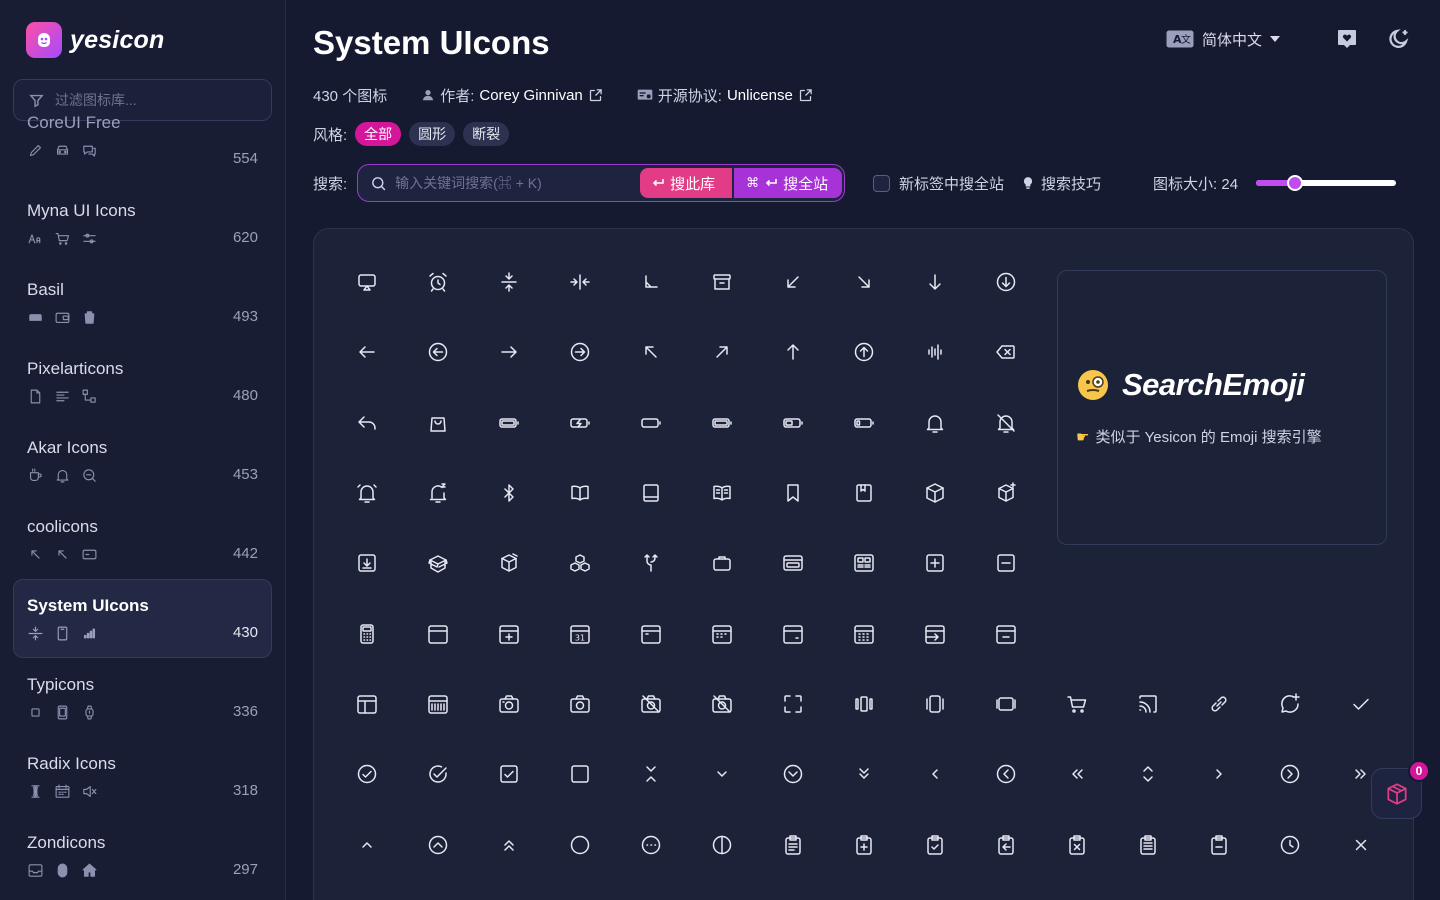 The image size is (1440, 900). I want to click on chain-icon, so click(1218, 704).